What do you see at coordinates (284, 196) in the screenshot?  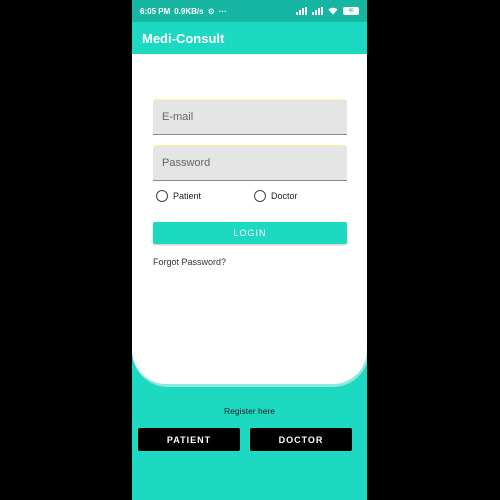 I see `radio-doctor-label: Doctor` at bounding box center [284, 196].